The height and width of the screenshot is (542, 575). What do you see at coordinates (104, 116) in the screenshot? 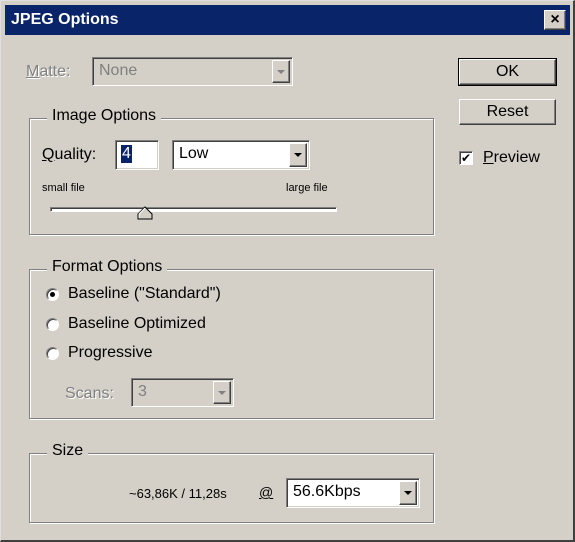
I see `image-options-legend: Image Options` at bounding box center [104, 116].